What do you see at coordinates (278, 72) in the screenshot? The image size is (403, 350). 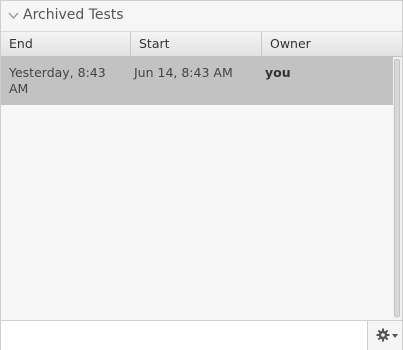 I see `cell-owner: you` at bounding box center [278, 72].